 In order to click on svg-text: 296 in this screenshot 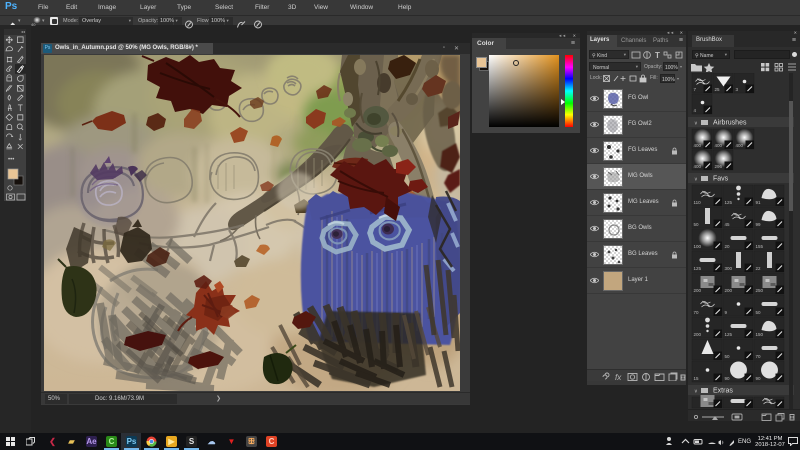, I will do `click(719, 166)`.